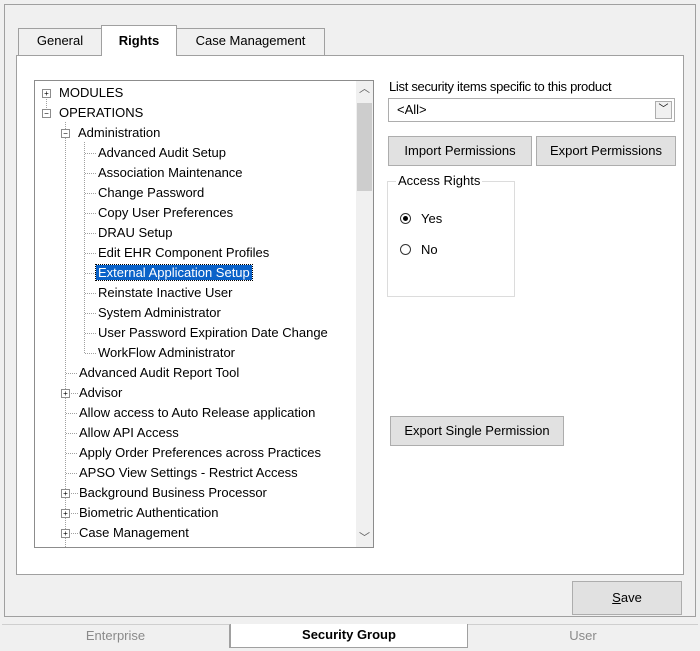 This screenshot has height=651, width=700. I want to click on import-permissions-button: Import Permissions, so click(460, 151).